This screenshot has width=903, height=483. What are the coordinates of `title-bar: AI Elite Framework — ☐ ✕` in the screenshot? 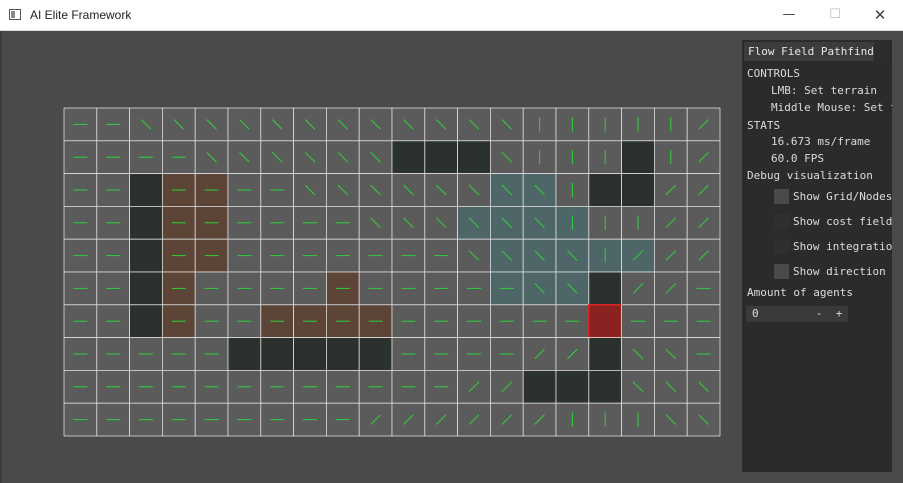 It's located at (451, 15).